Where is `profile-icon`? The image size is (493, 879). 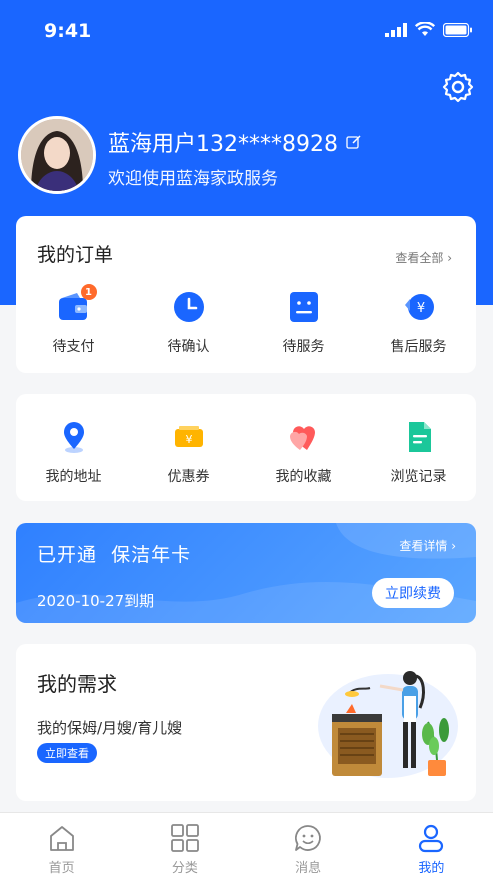
profile-icon is located at coordinates (431, 838).